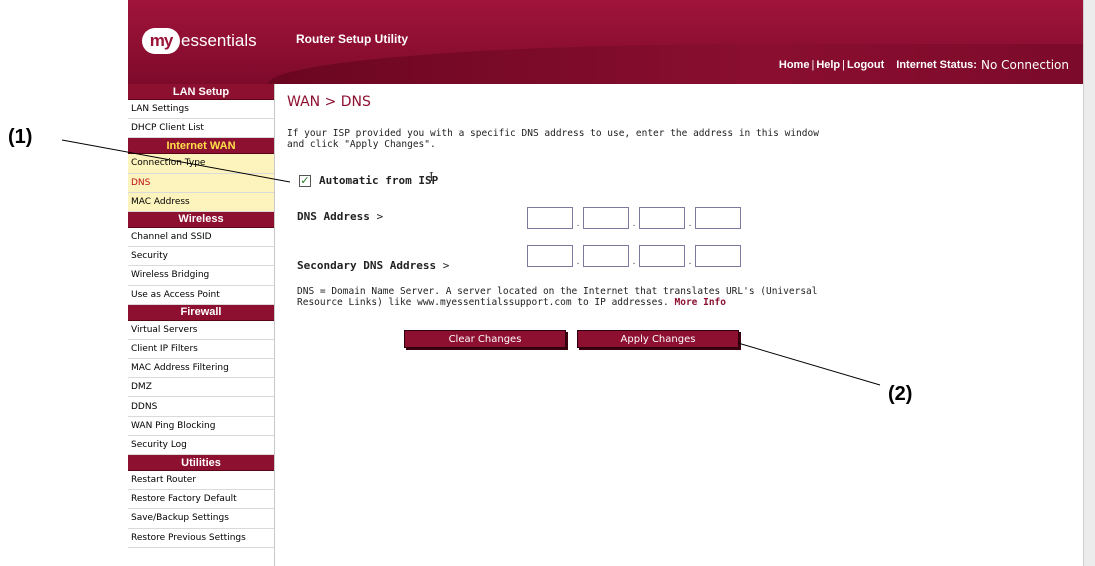 This screenshot has height=566, width=1095. I want to click on text-cursor-icon: I, so click(431, 177).